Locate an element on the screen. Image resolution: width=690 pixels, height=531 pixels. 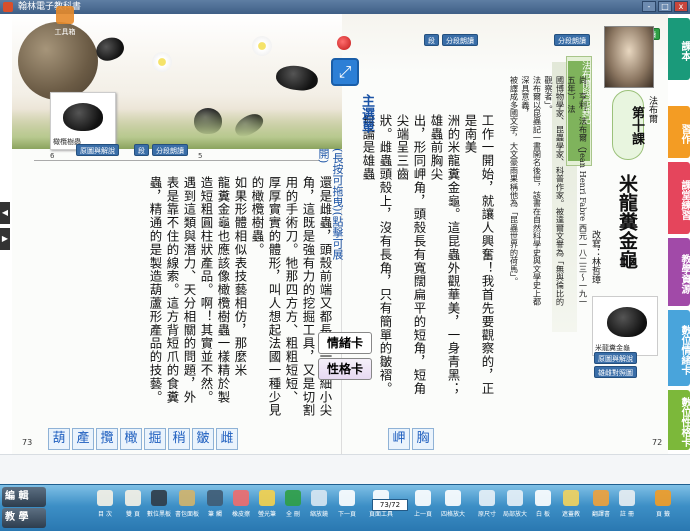
bag-panel-button: 書包面板 is located at coordinates (187, 509).